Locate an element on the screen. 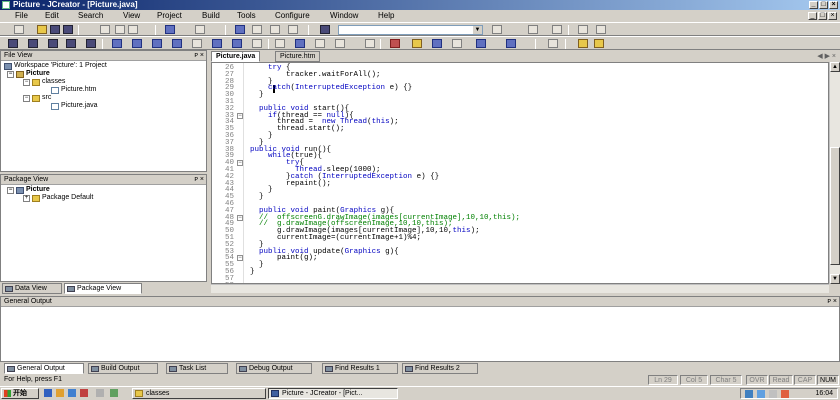 This screenshot has height=400, width=840. chevron-down-icon: ▼ is located at coordinates (477, 30).